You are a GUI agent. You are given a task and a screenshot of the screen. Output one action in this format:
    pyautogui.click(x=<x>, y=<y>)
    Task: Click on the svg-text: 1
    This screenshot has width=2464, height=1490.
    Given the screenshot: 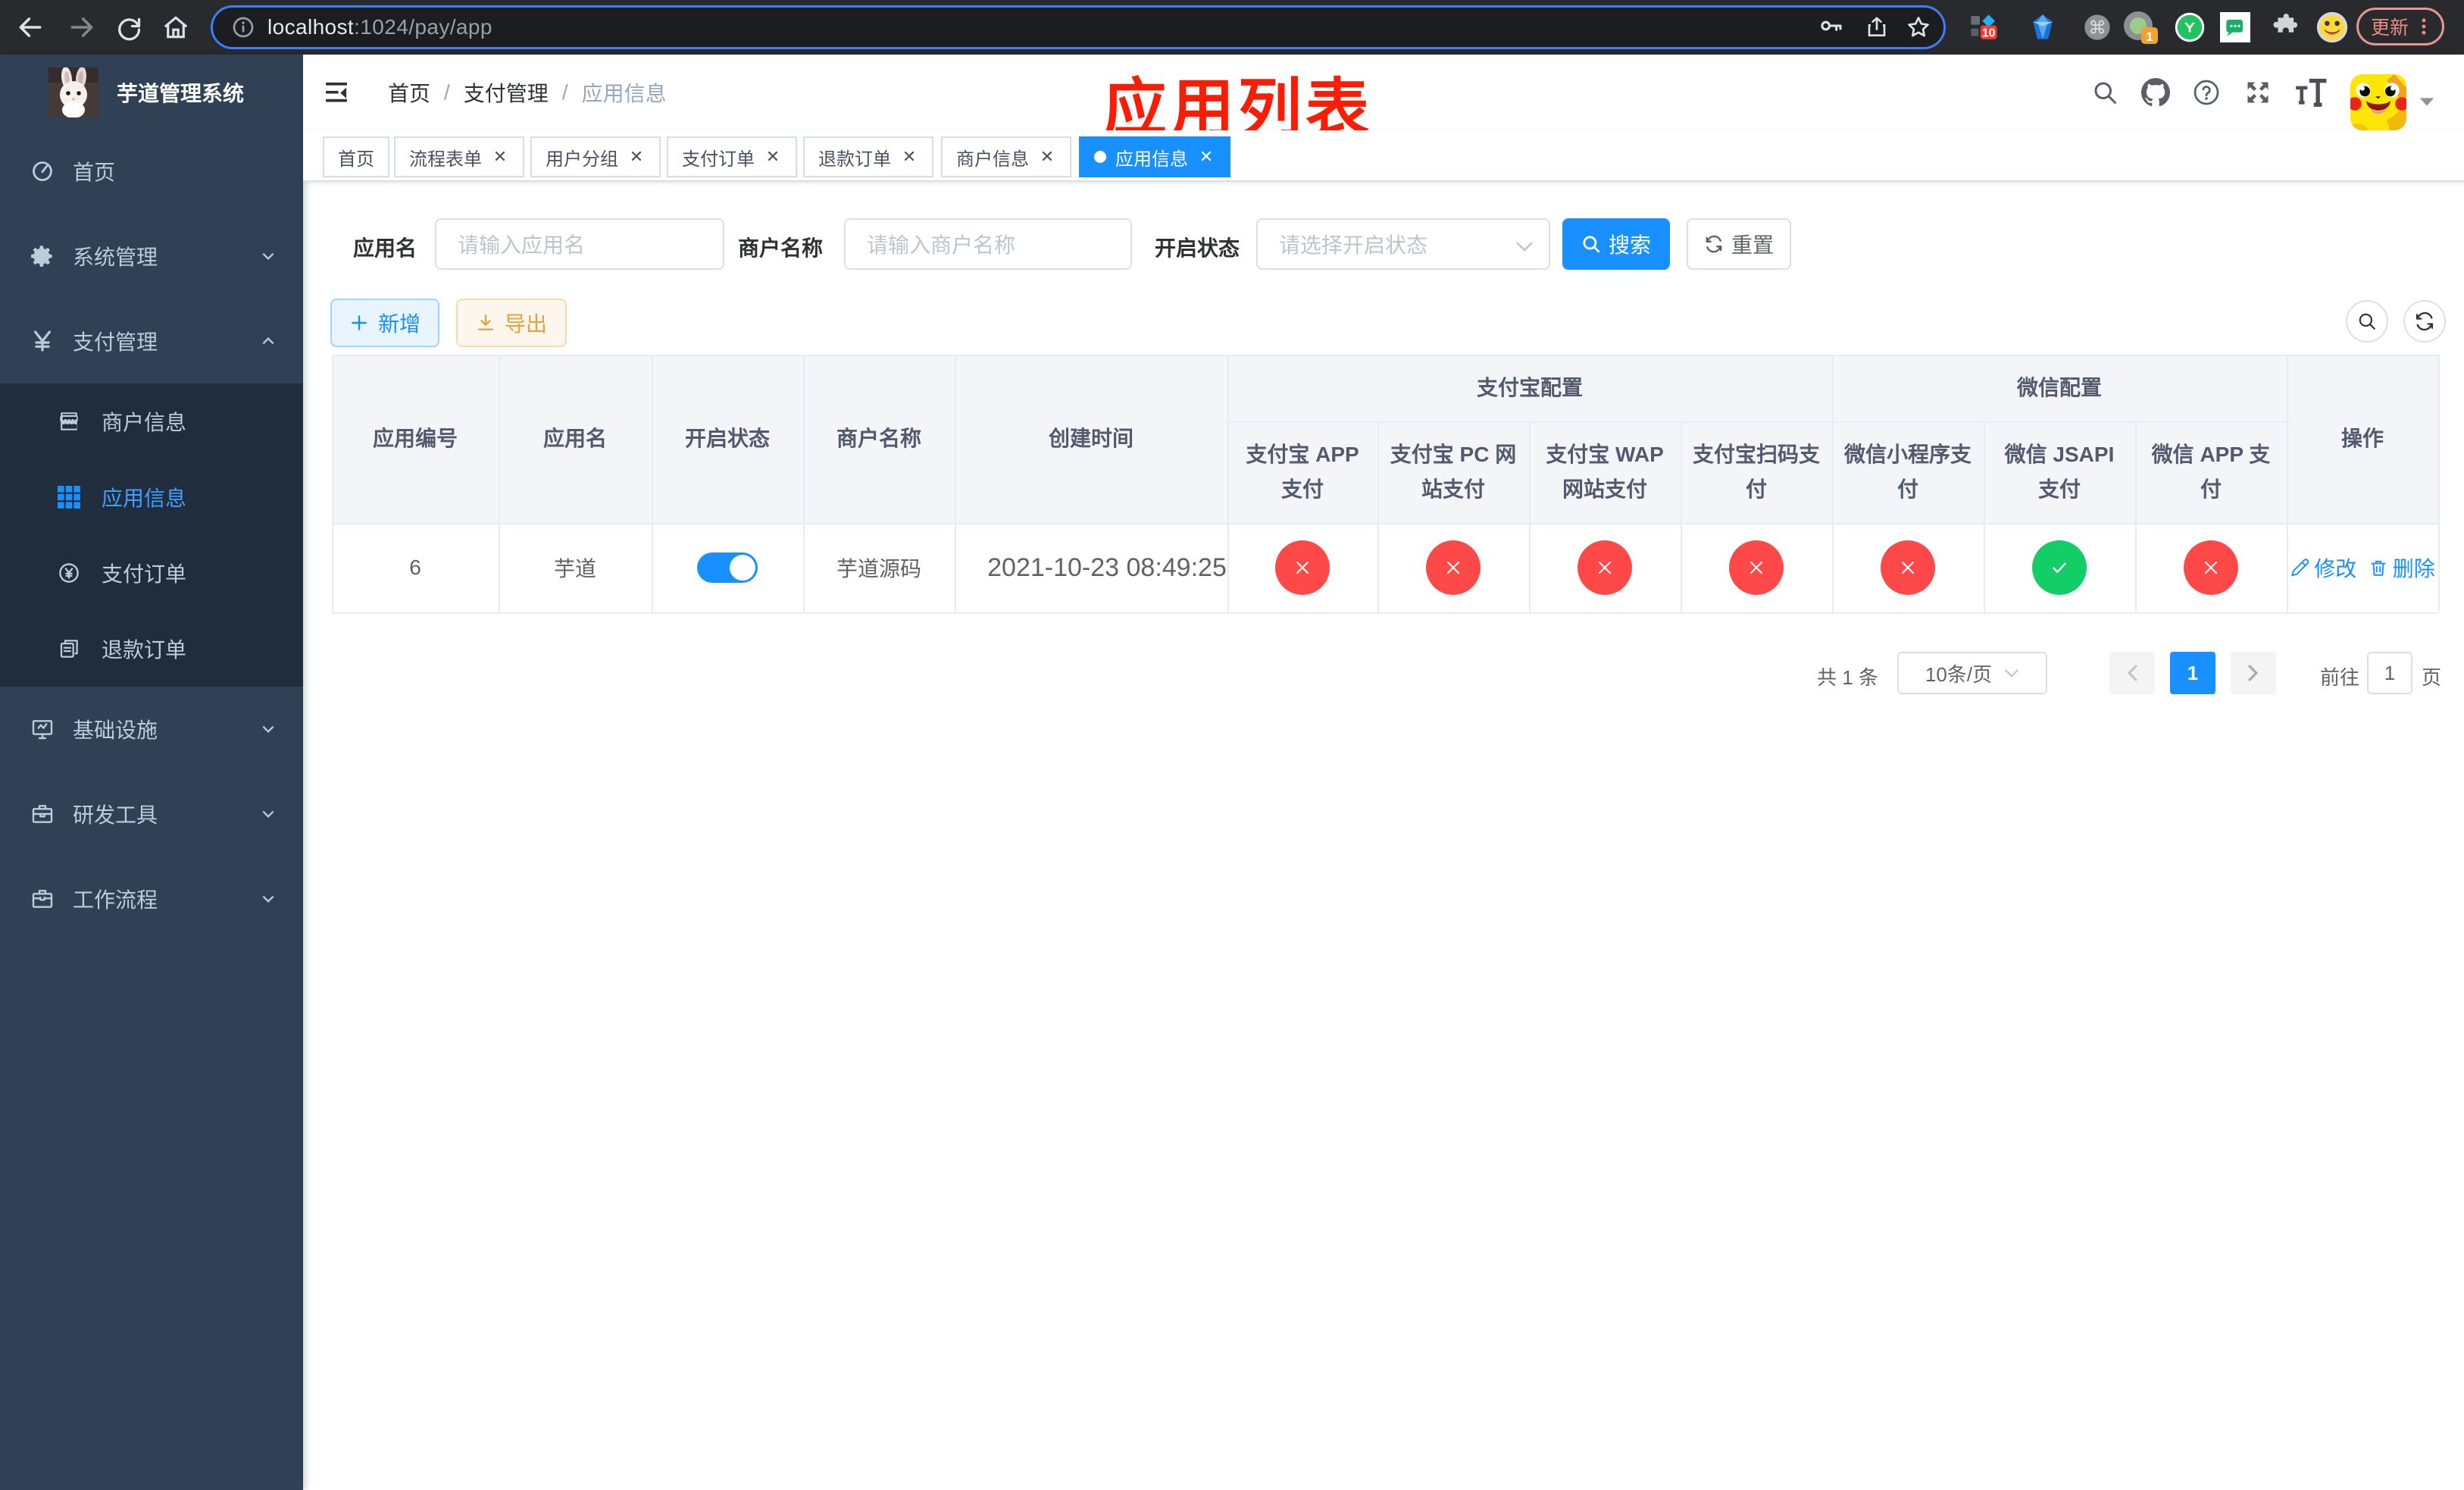 What is the action you would take?
    pyautogui.click(x=2149, y=37)
    